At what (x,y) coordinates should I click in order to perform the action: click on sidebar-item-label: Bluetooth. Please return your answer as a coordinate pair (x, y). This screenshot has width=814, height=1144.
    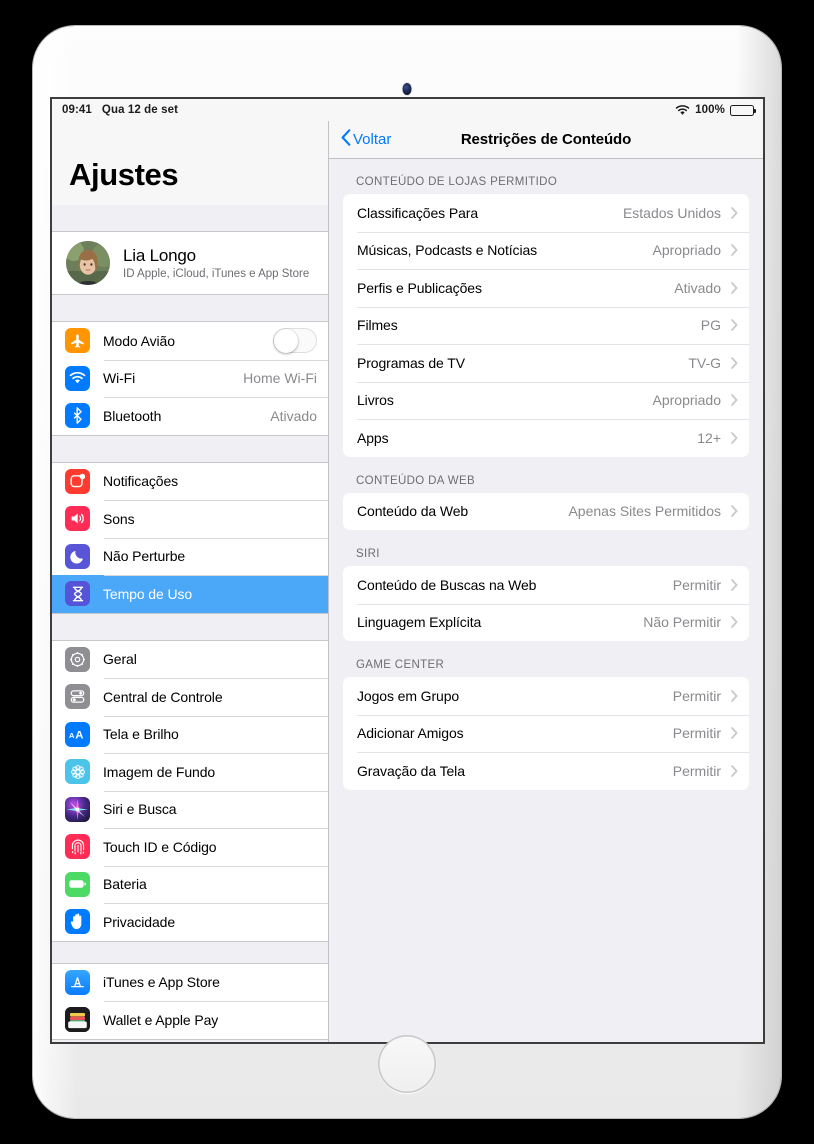
    Looking at the image, I should click on (132, 415).